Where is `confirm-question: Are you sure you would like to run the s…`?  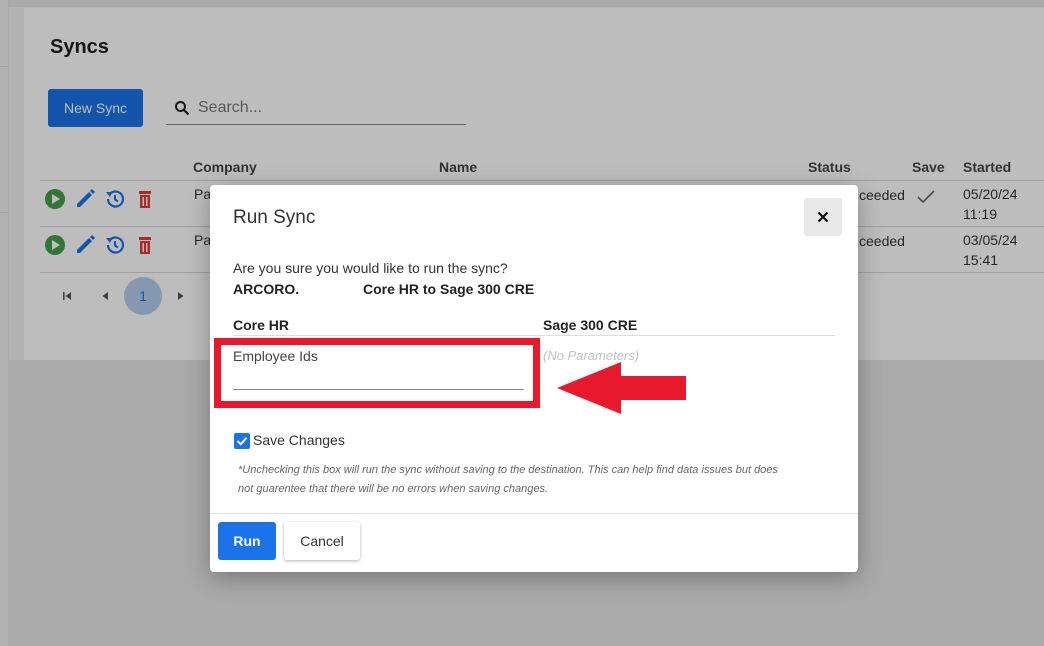 confirm-question: Are you sure you would like to run the s… is located at coordinates (370, 268).